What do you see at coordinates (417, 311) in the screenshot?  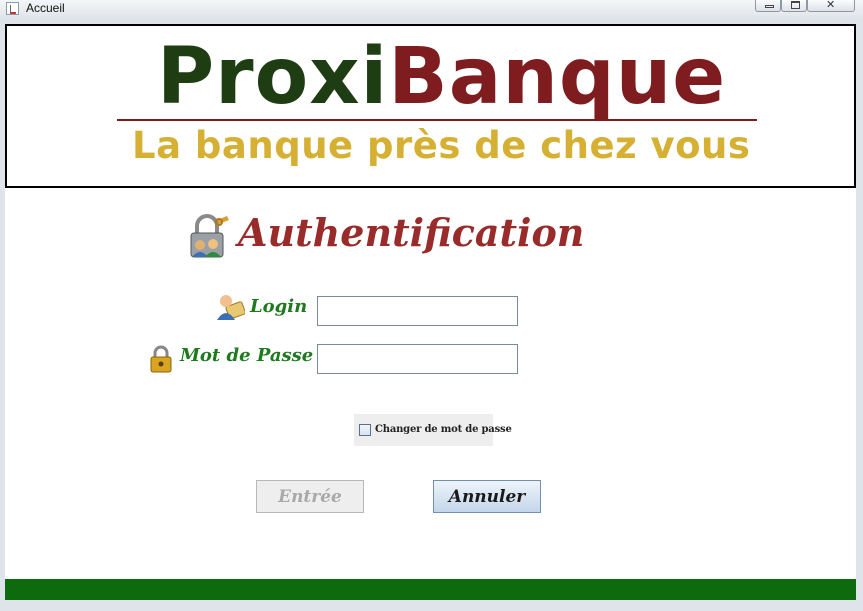 I see `login-input` at bounding box center [417, 311].